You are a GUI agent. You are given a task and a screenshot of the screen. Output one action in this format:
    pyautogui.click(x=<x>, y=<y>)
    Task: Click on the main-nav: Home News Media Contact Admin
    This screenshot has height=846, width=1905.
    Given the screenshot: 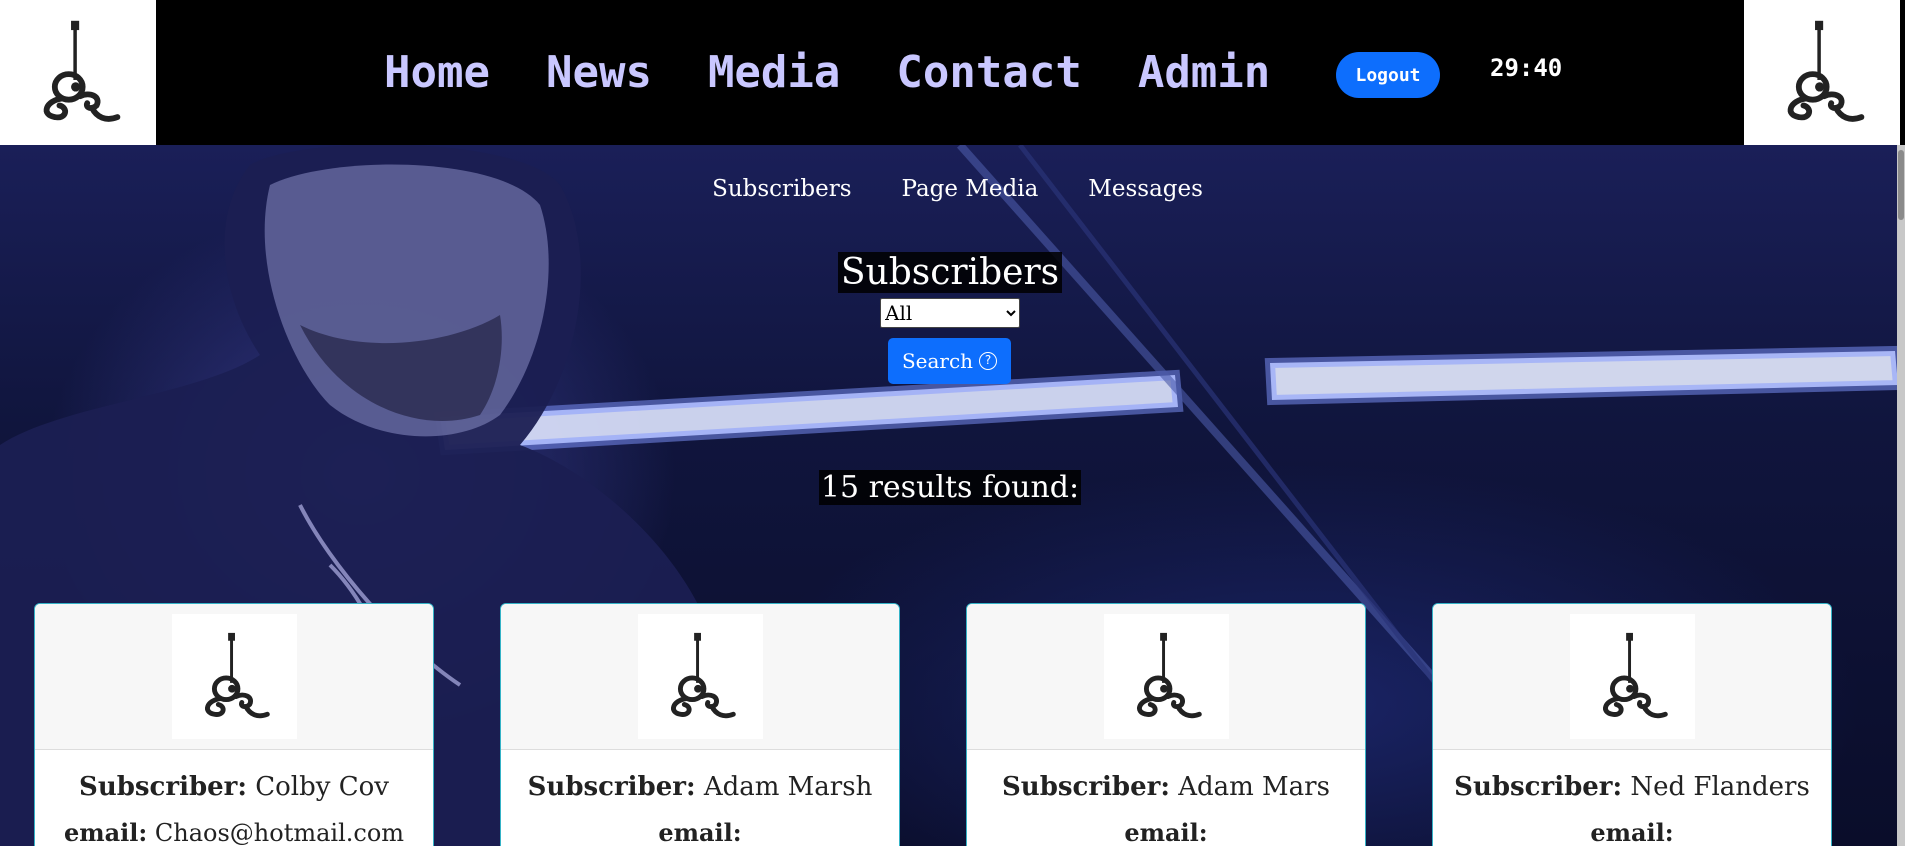 What is the action you would take?
    pyautogui.click(x=827, y=72)
    